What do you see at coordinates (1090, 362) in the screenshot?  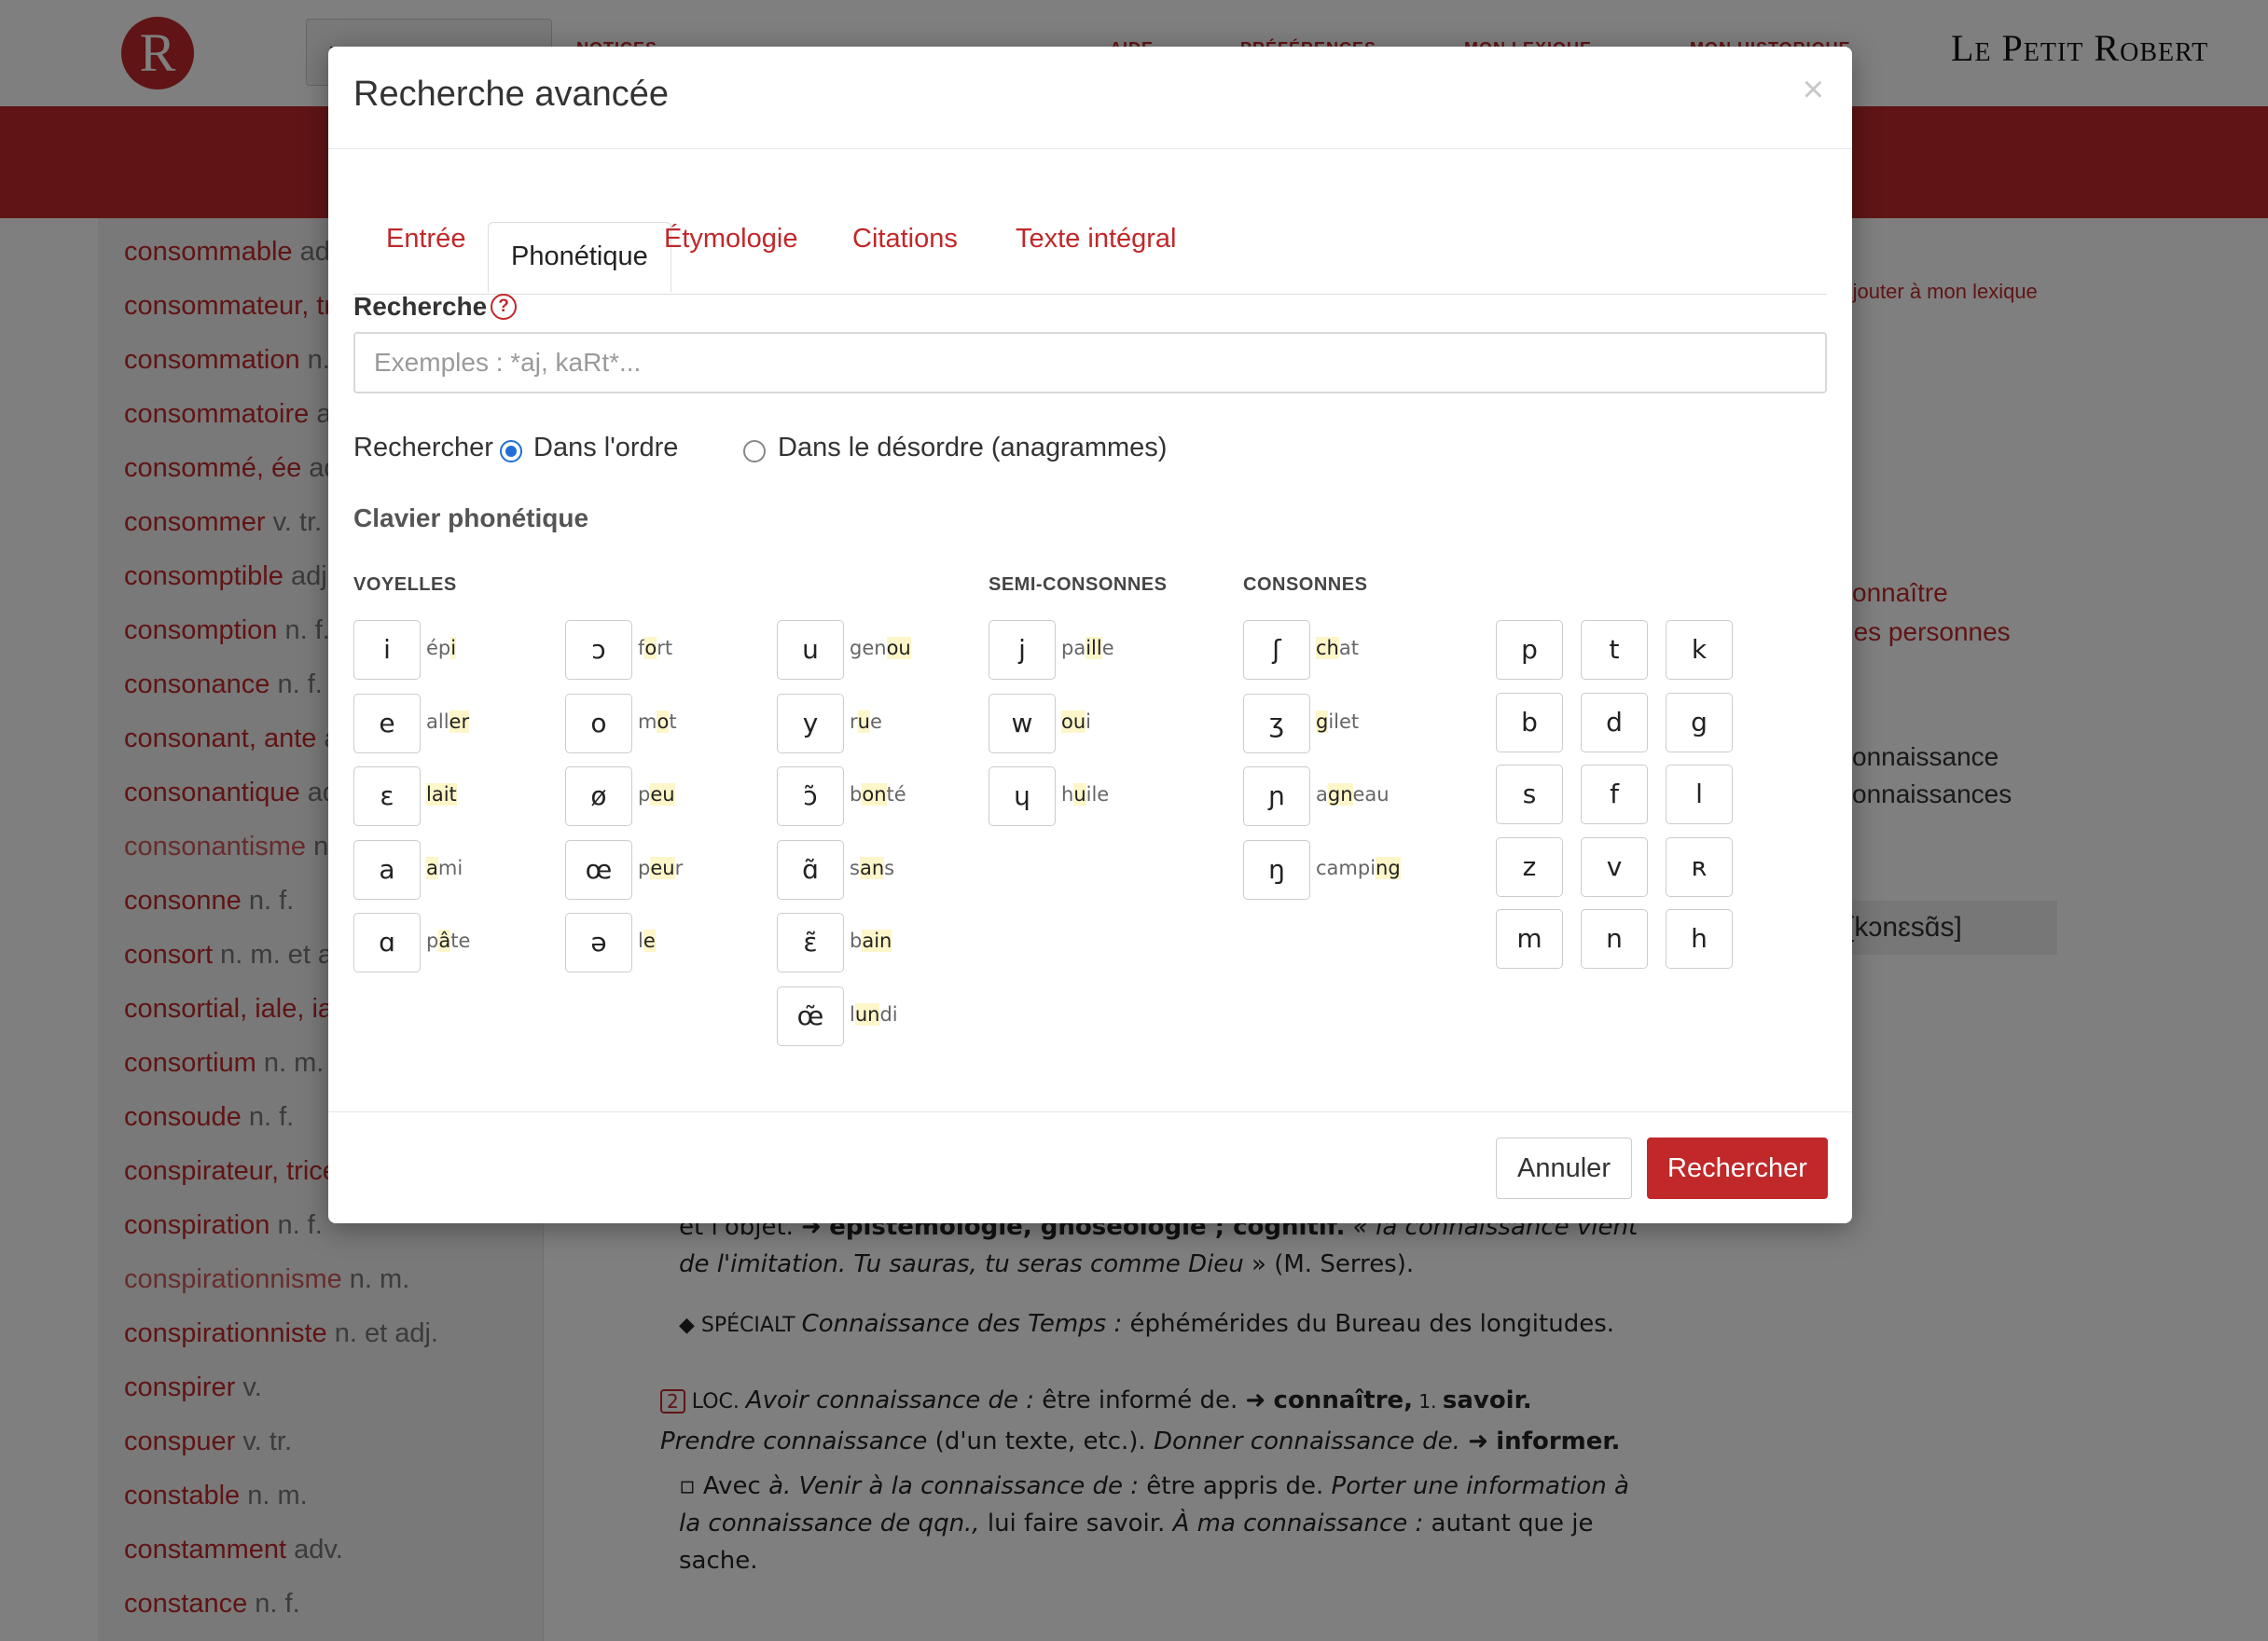 I see `phonetic-search-input` at bounding box center [1090, 362].